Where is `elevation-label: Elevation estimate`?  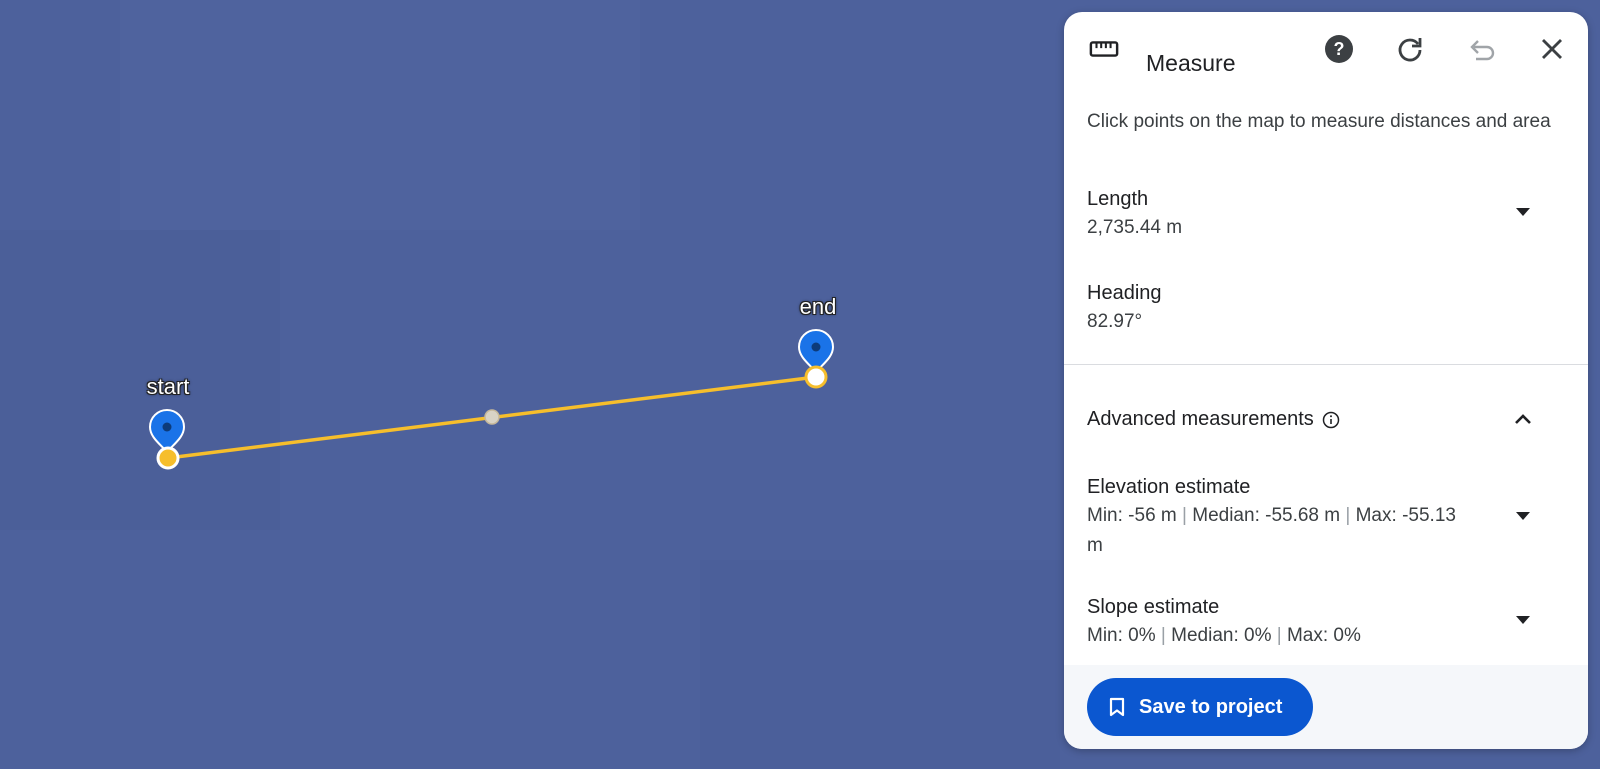
elevation-label: Elevation estimate is located at coordinates (1169, 487).